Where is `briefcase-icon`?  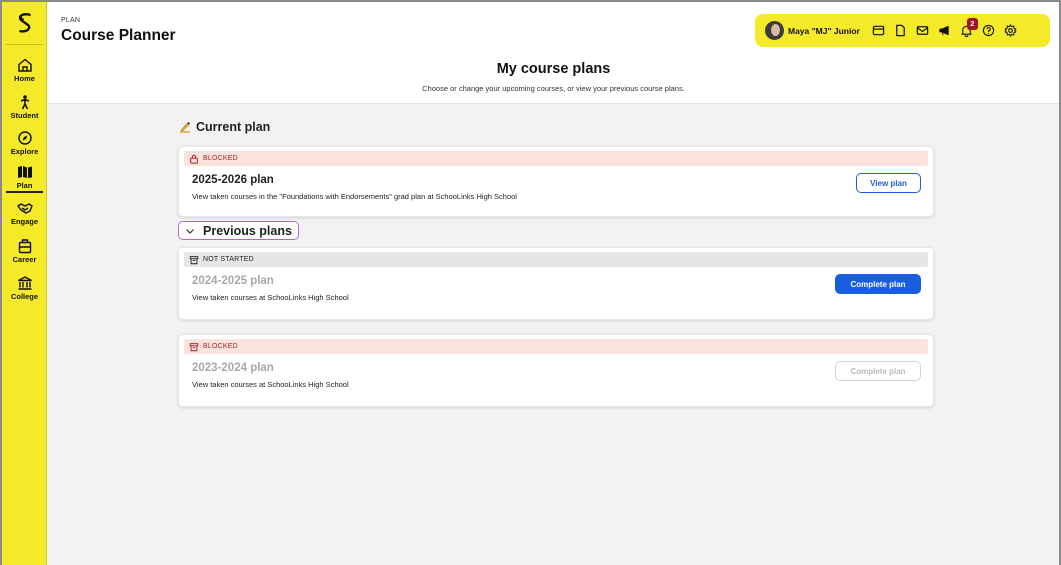
briefcase-icon is located at coordinates (24, 246).